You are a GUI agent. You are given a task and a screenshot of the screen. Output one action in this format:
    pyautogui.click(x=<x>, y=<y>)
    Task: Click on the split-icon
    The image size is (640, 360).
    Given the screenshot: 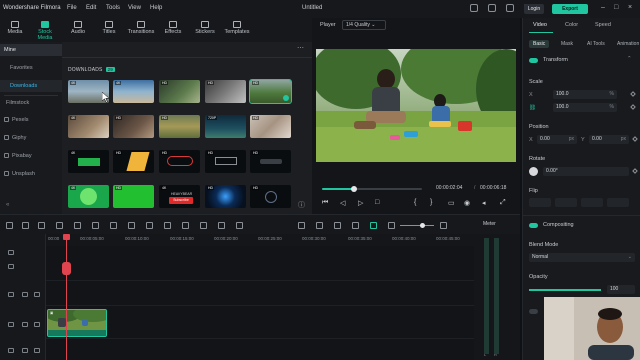 What is the action you would take?
    pyautogui.click(x=77, y=225)
    